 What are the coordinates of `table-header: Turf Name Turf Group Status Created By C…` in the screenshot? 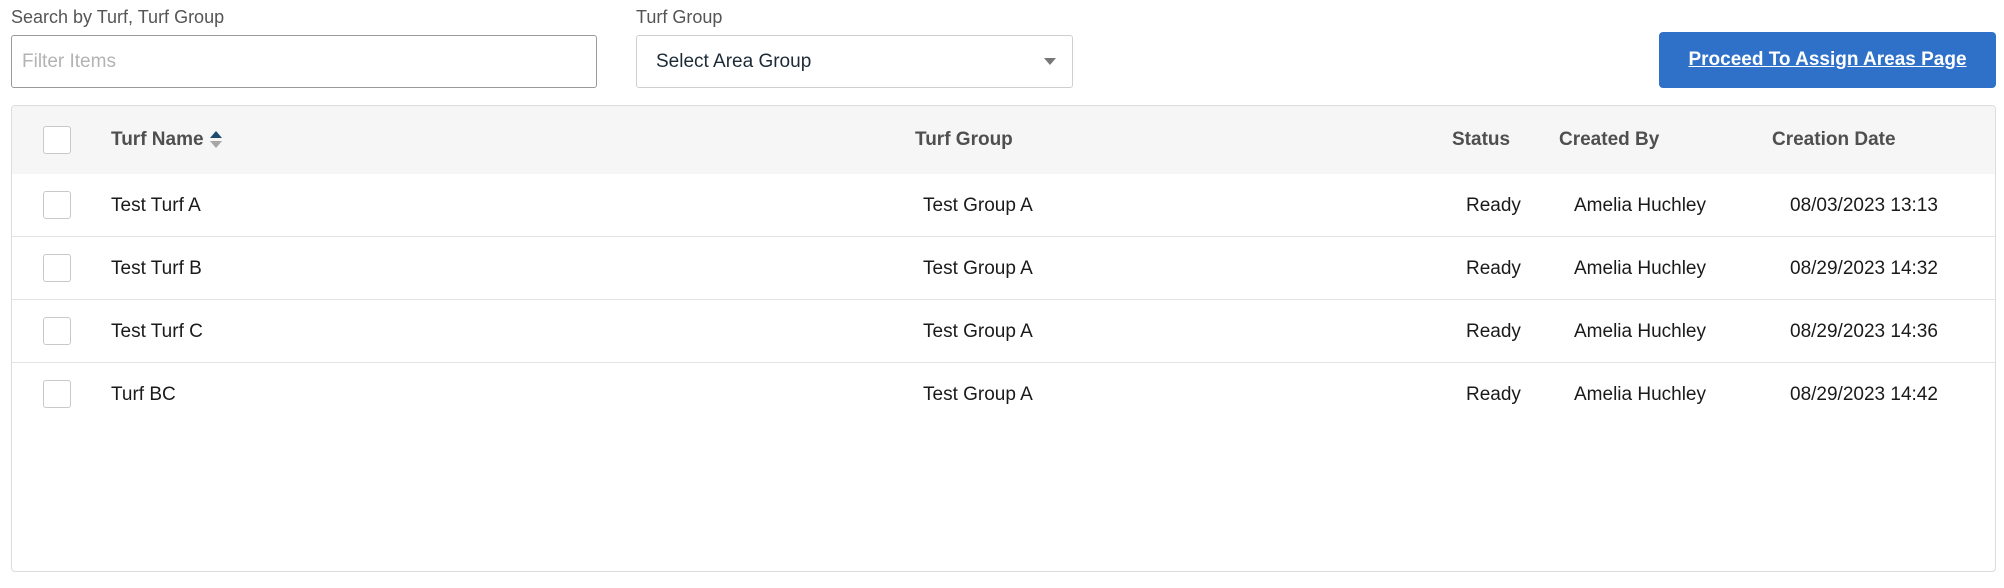 It's located at (1003, 140).